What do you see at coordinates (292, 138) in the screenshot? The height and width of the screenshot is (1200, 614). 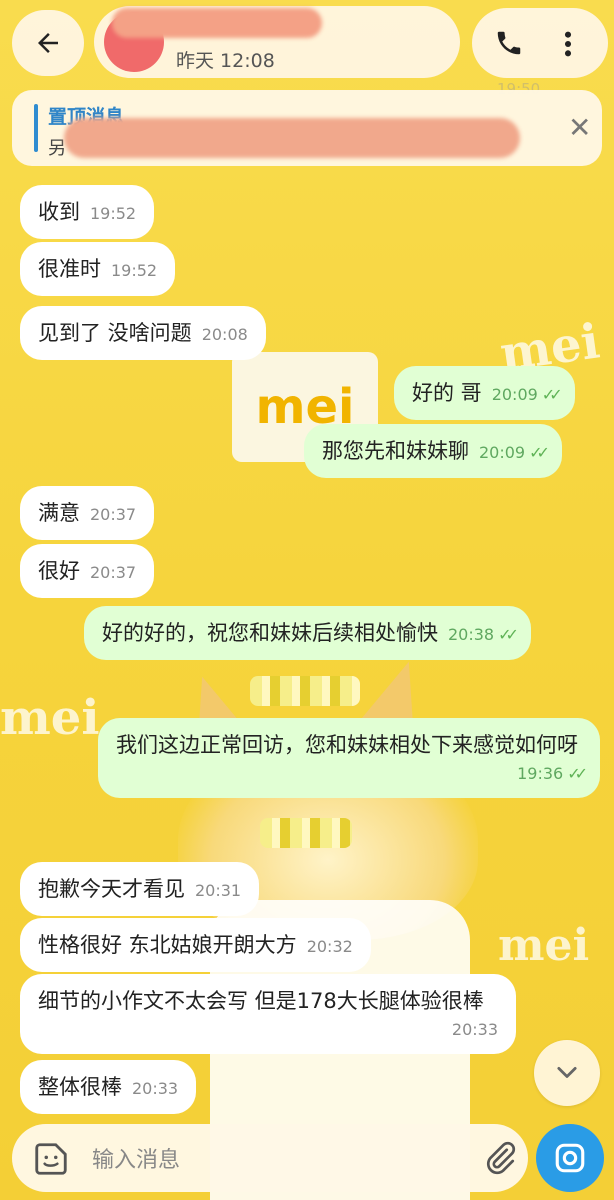 I see `pinned-text-redacted` at bounding box center [292, 138].